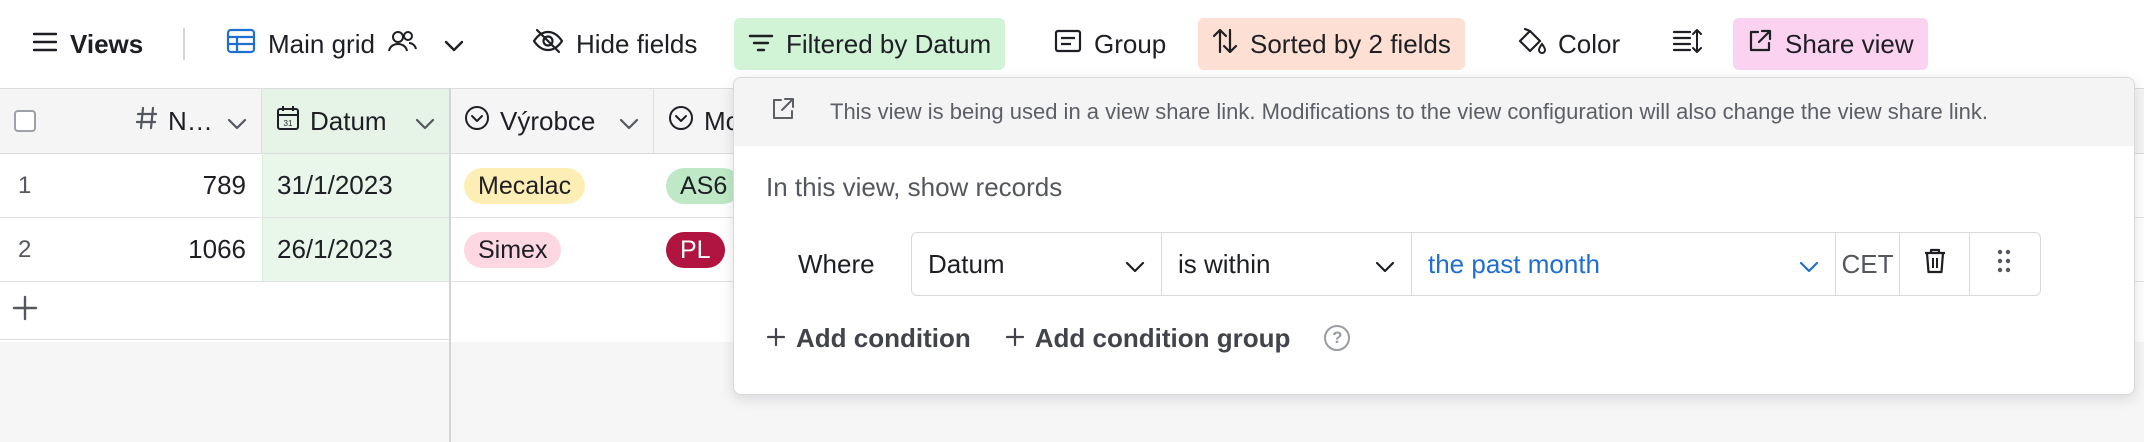 This screenshot has height=442, width=2144. I want to click on manufacturer-cell: Mecalac, so click(552, 185).